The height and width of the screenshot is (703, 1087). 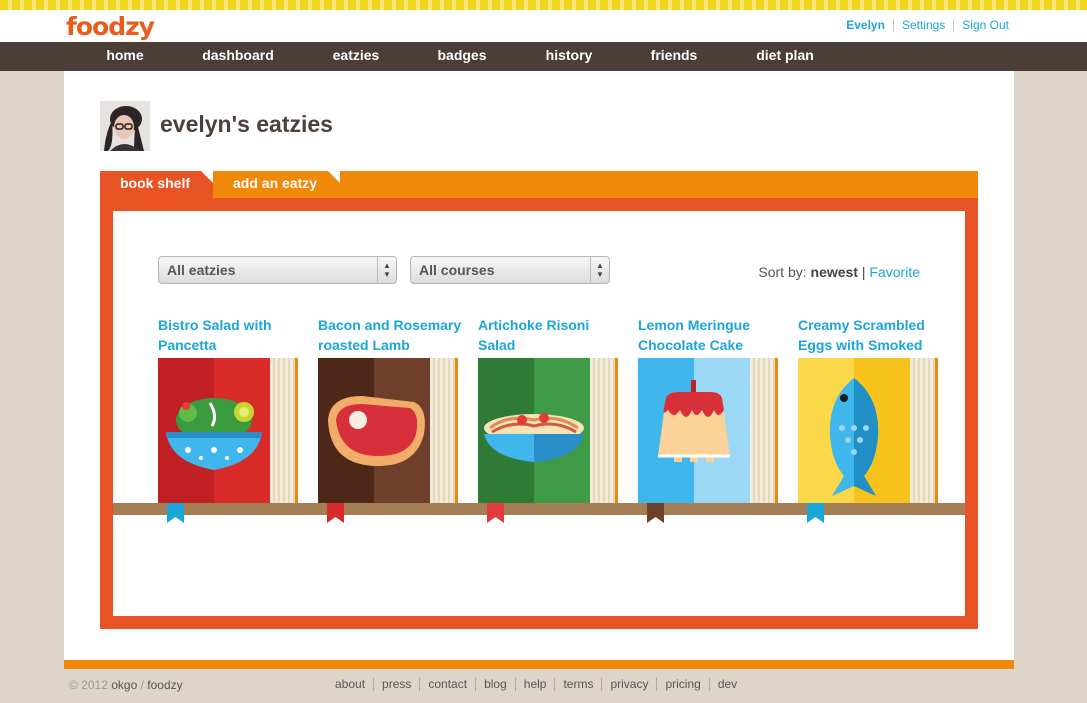 I want to click on company-link: okgo, so click(x=124, y=685).